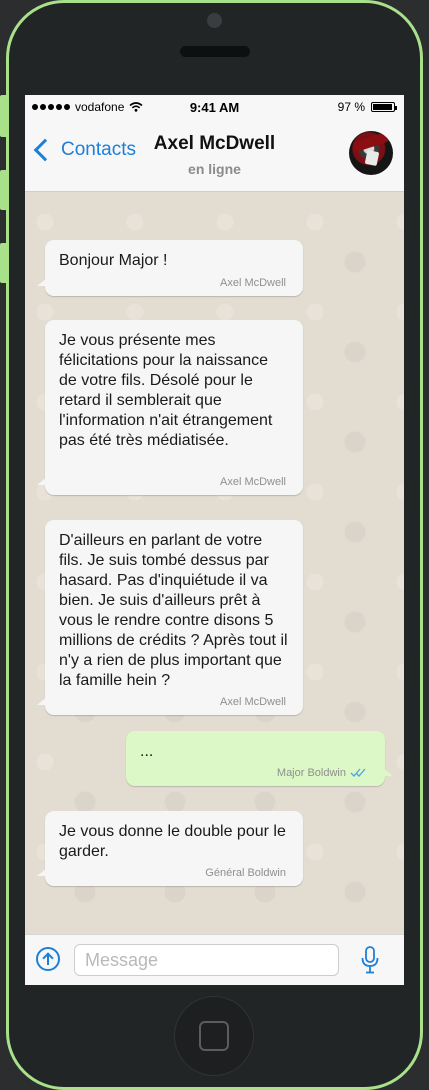 The width and height of the screenshot is (429, 1090). What do you see at coordinates (170, 268) in the screenshot?
I see `message-bubble: Bonjour Major ! Axel McDwell` at bounding box center [170, 268].